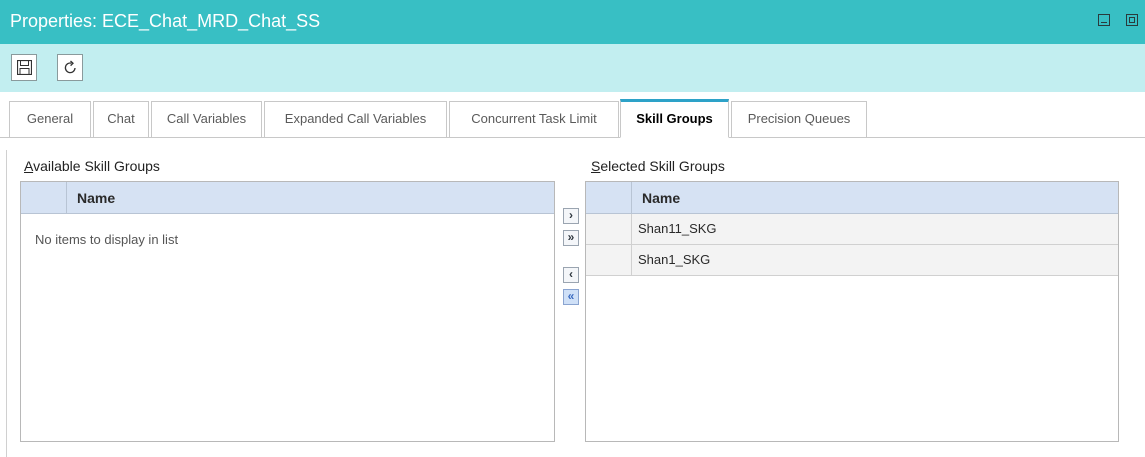 The width and height of the screenshot is (1145, 457). I want to click on empty-list-message: No items to display in list, so click(107, 239).